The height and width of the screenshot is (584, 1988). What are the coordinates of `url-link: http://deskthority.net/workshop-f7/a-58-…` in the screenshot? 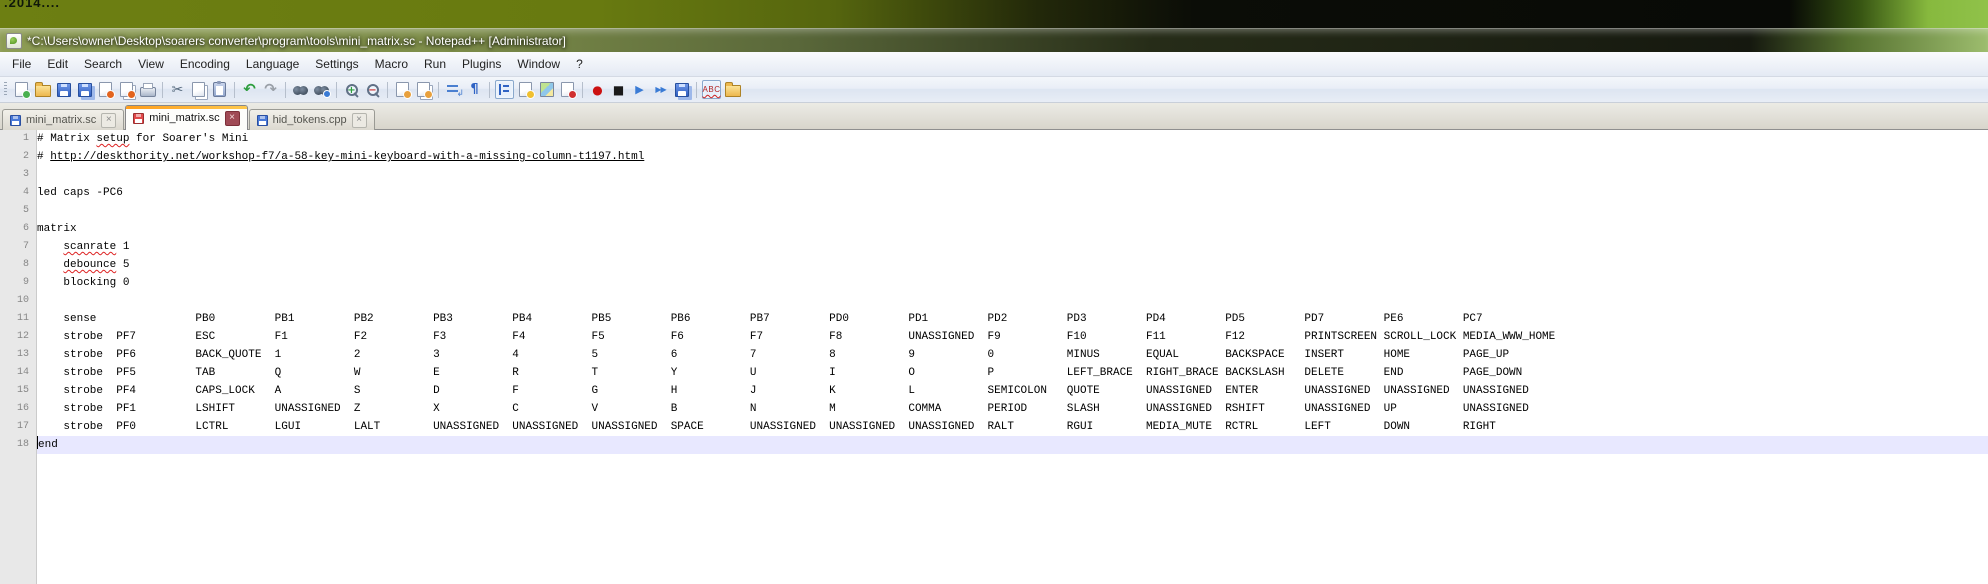 It's located at (347, 157).